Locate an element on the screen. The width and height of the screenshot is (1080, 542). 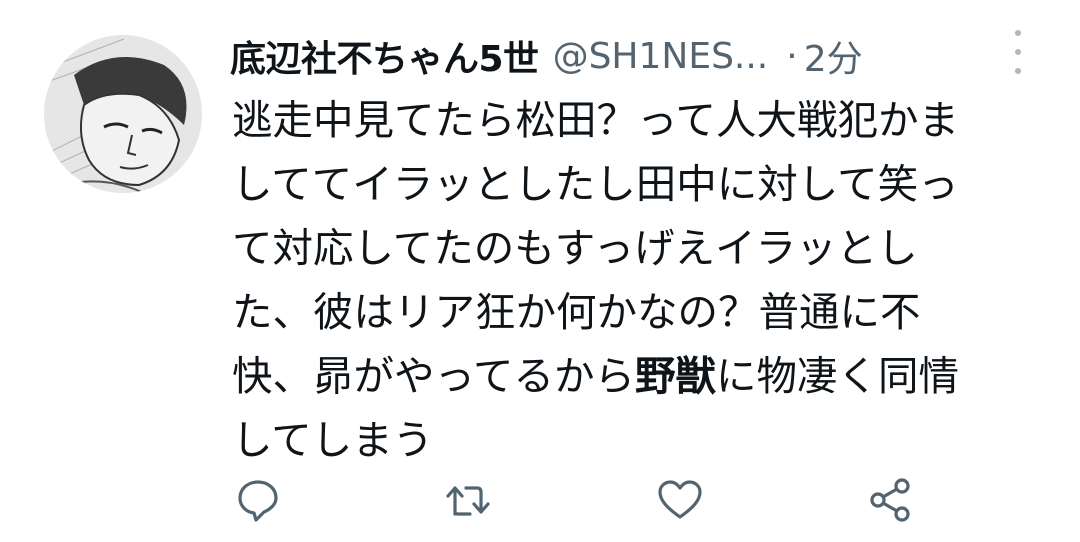
heart-icon is located at coordinates (680, 499).